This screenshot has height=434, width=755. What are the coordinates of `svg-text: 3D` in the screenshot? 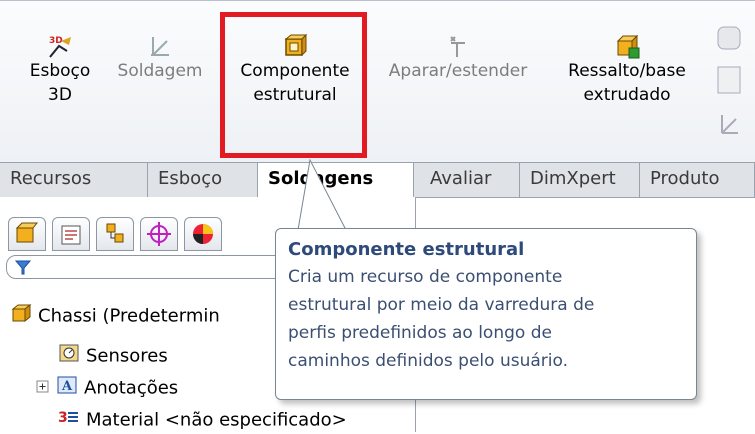 It's located at (56, 41).